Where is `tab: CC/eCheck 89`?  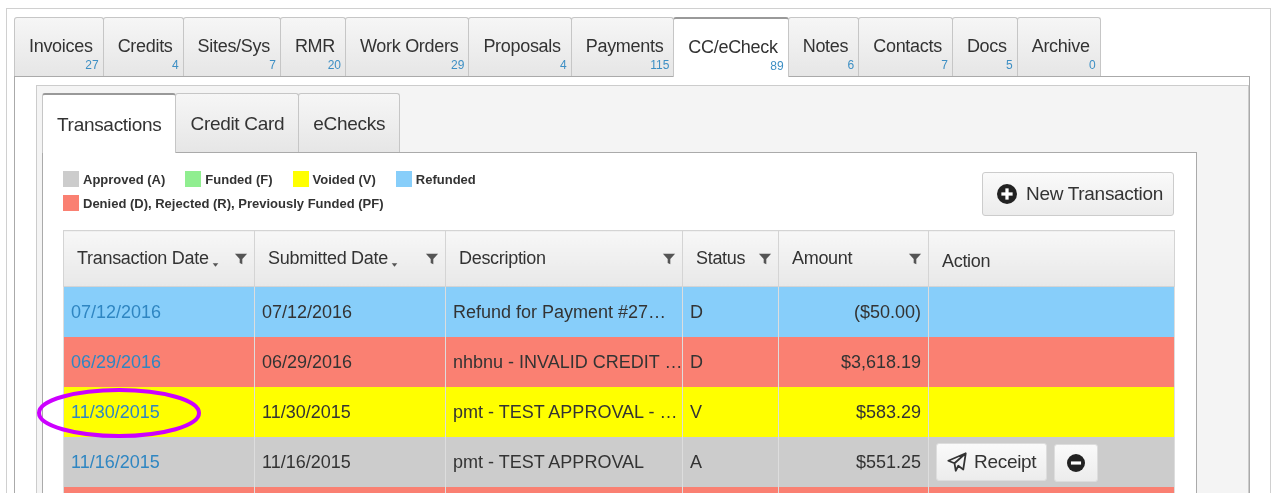 tab: CC/eCheck 89 is located at coordinates (731, 47).